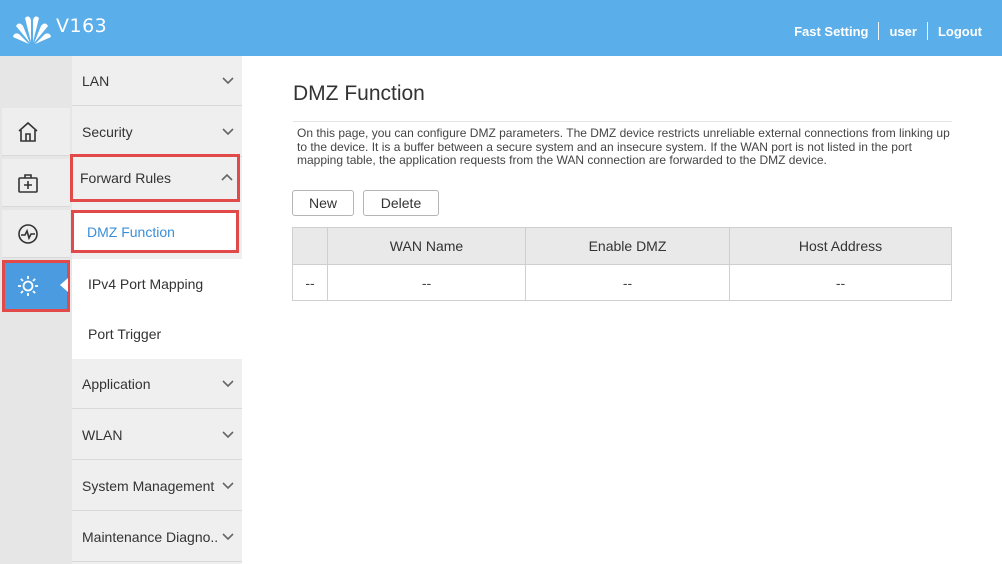 The image size is (1002, 564). What do you see at coordinates (146, 284) in the screenshot?
I see `sub-item-label: IPv4 Port Mapping` at bounding box center [146, 284].